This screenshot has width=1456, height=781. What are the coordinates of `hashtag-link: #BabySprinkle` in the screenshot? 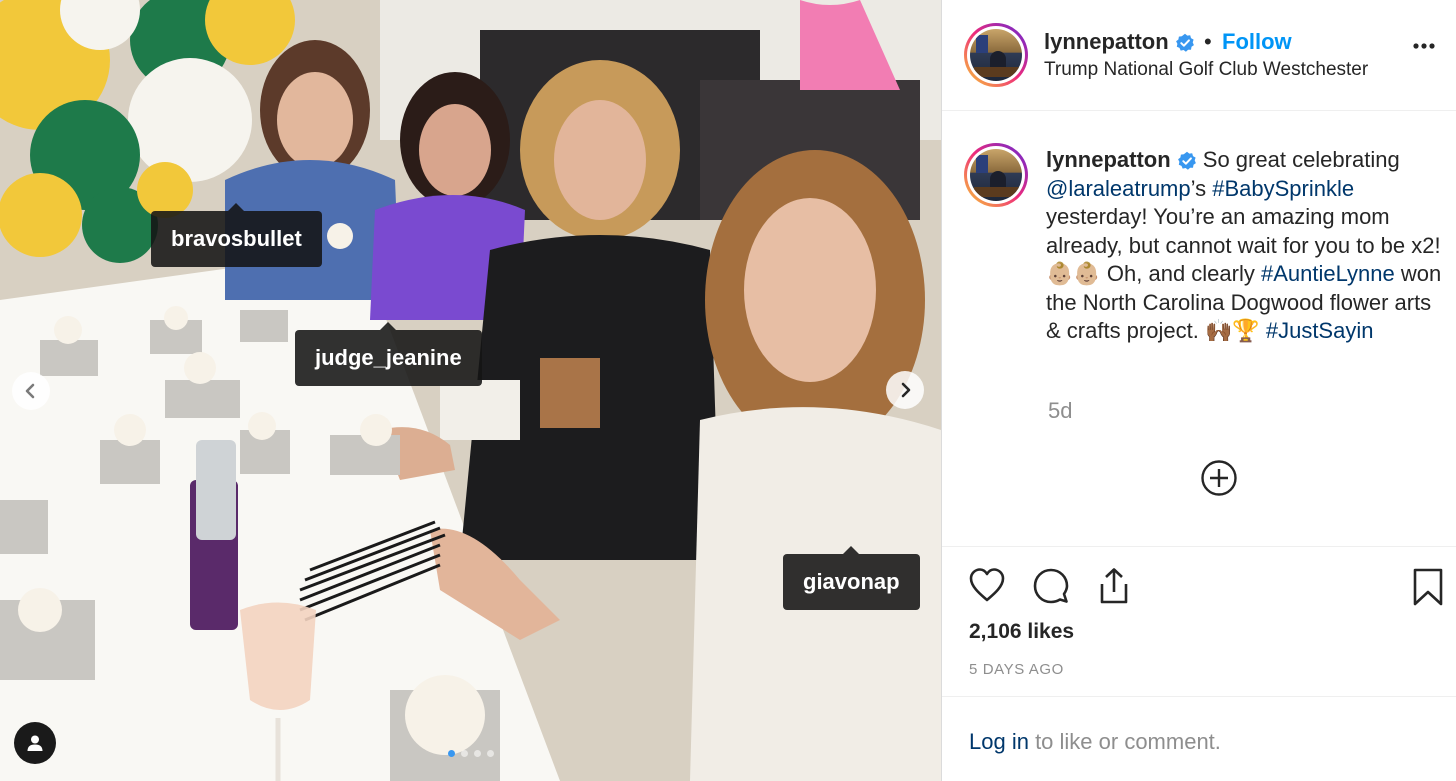 It's located at (1283, 188).